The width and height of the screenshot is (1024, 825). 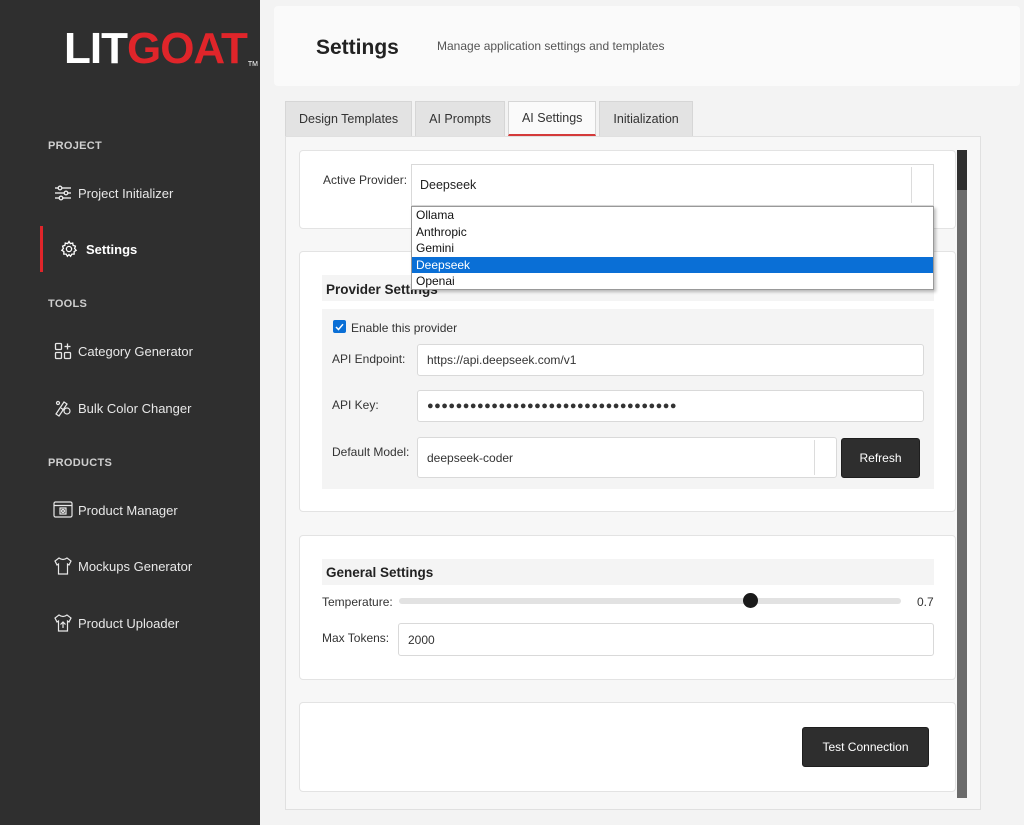 What do you see at coordinates (349, 118) in the screenshot?
I see `tab-design-templates: Design Templates` at bounding box center [349, 118].